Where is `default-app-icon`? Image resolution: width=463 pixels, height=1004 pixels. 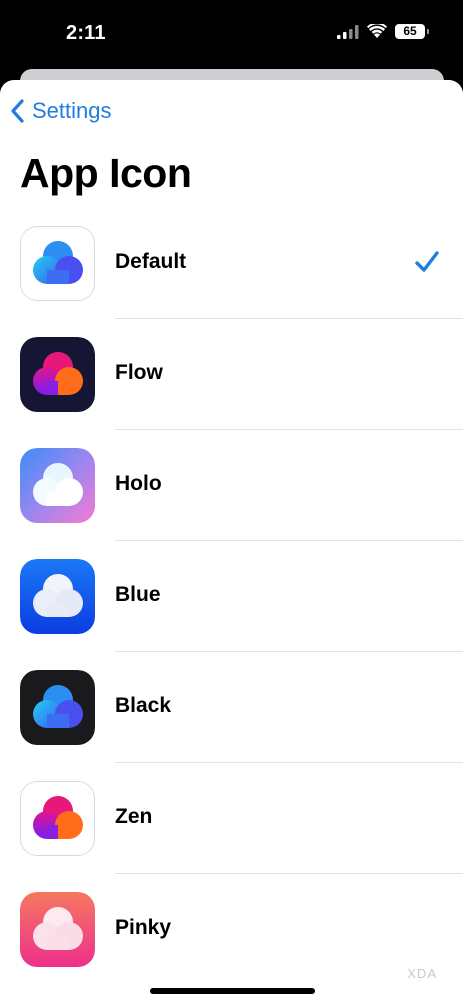
default-app-icon is located at coordinates (57, 263).